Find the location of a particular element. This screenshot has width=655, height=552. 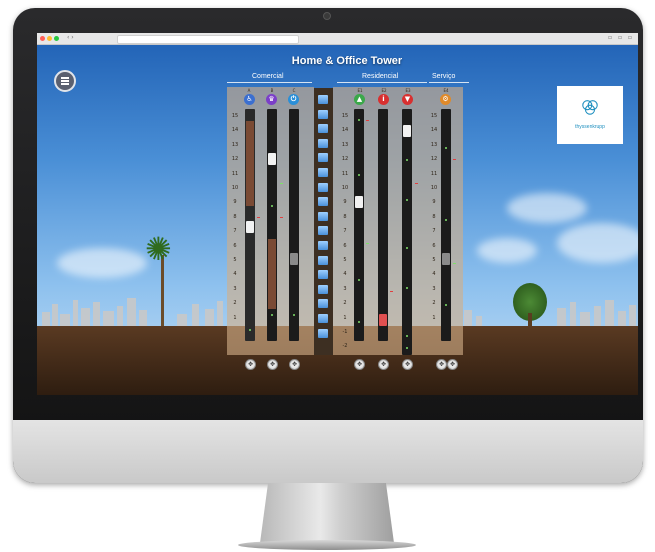

palm-tree-leaves: ✺ is located at coordinates (158, 249).